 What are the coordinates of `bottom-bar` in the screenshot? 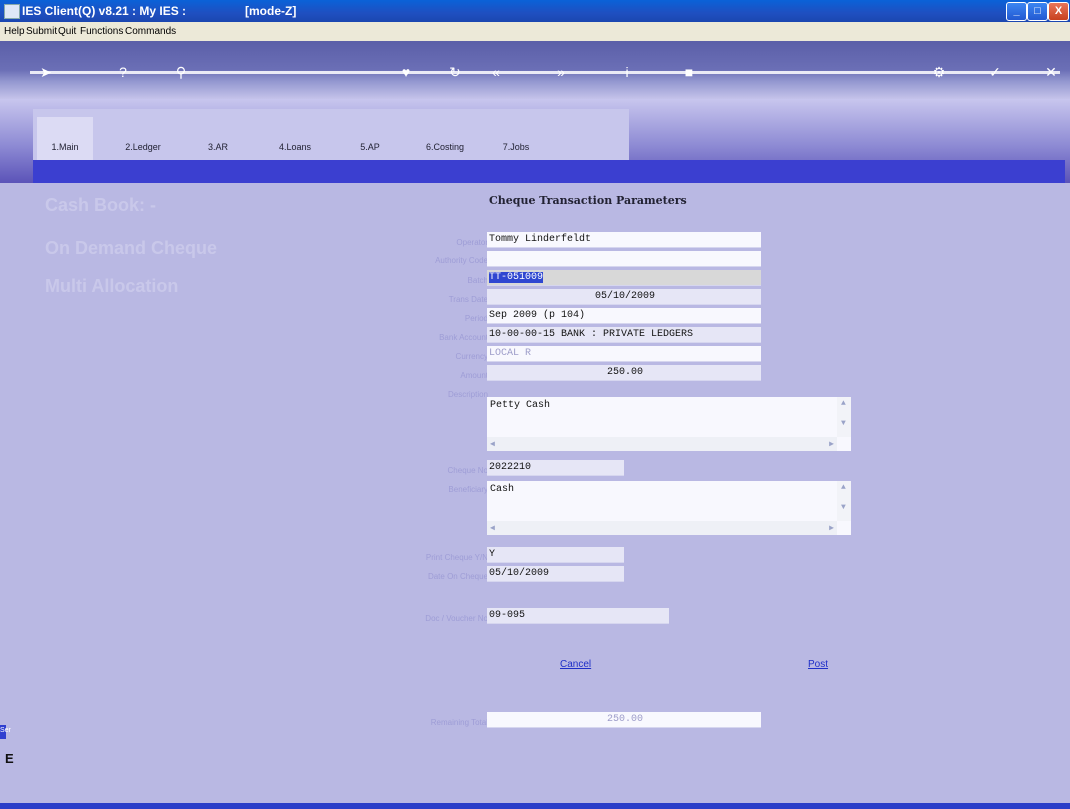 It's located at (535, 806).